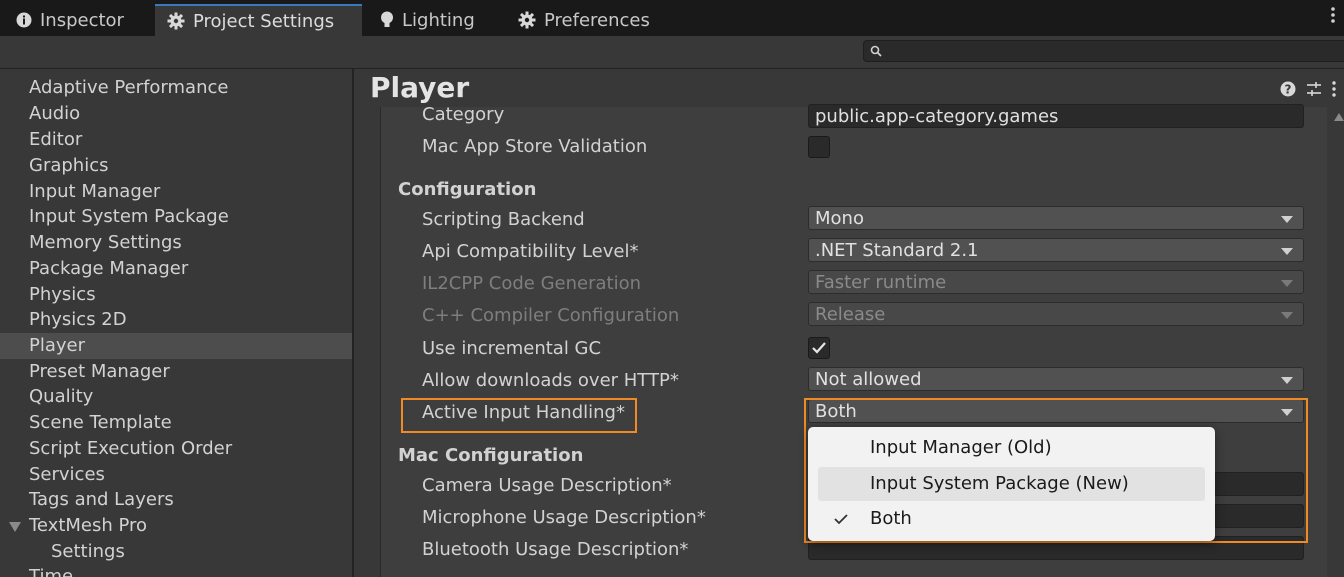  Describe the element at coordinates (176, 192) in the screenshot. I see `sidebar-item-input-manager: Input Manager` at that location.